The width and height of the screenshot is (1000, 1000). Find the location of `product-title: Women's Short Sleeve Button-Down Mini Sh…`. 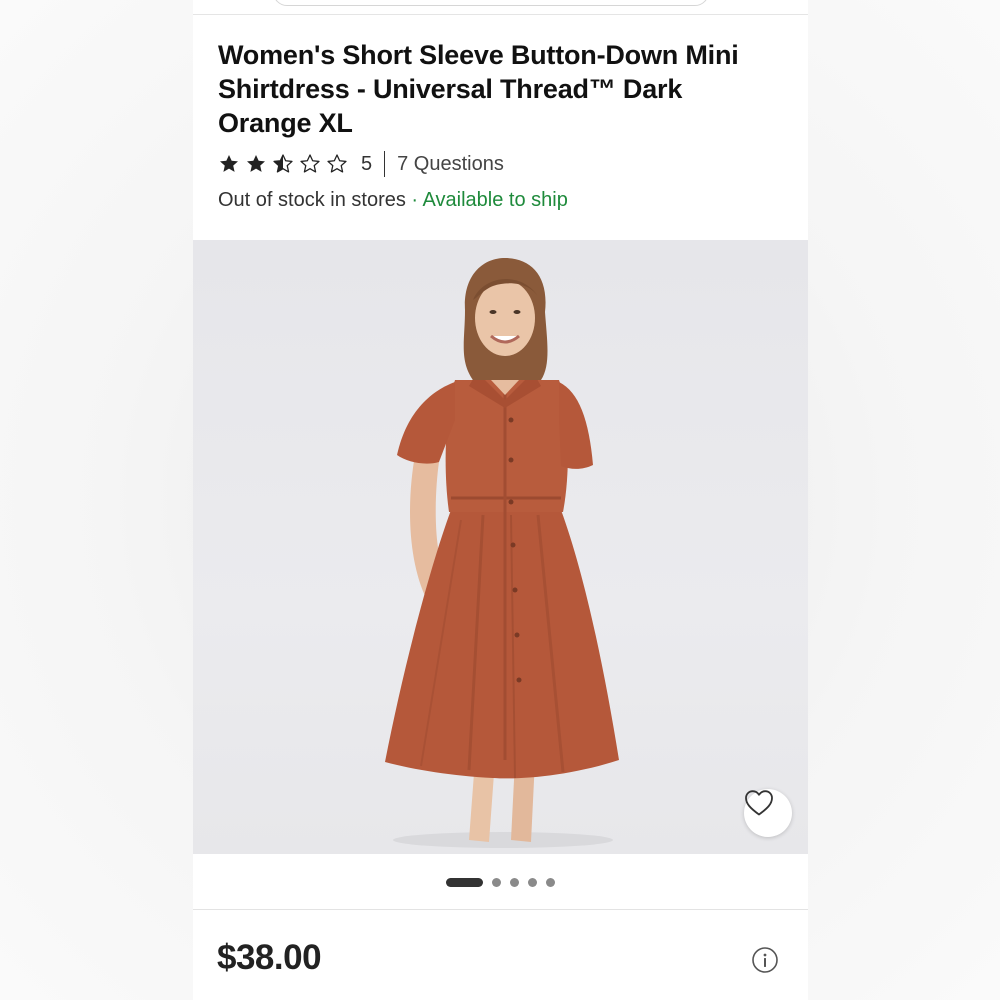

product-title: Women's Short Sleeve Button-Down Mini Sh… is located at coordinates (478, 89).